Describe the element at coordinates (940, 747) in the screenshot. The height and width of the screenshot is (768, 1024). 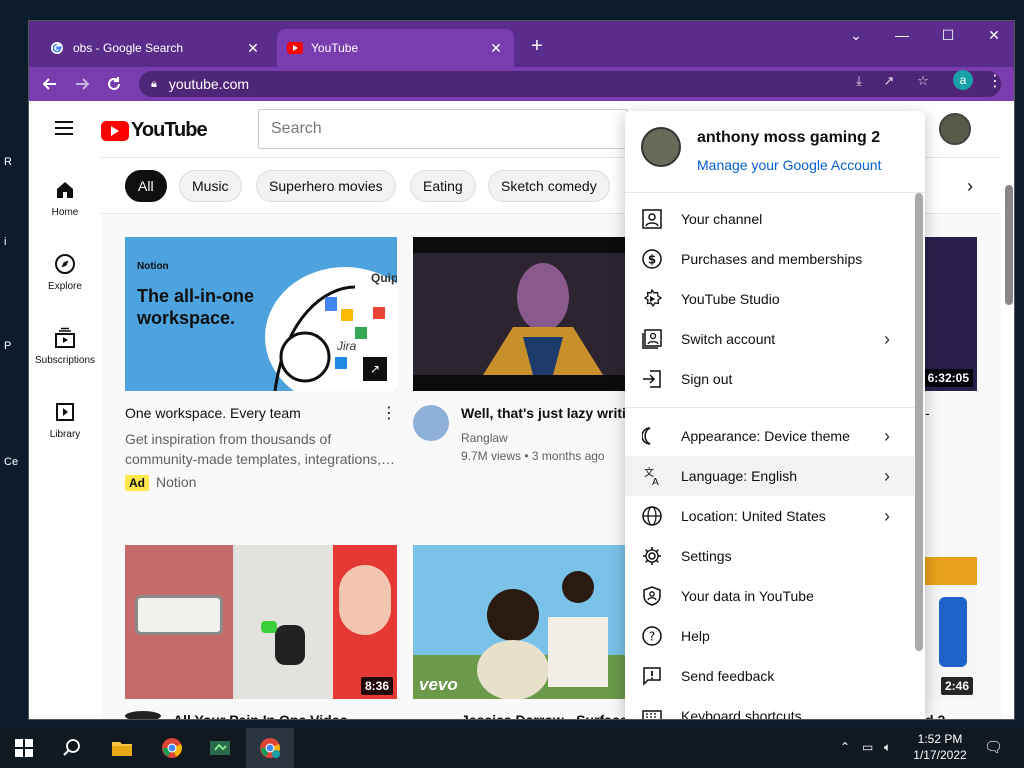
I see `system-clock: 1:52 PM 1/17/2022` at that location.